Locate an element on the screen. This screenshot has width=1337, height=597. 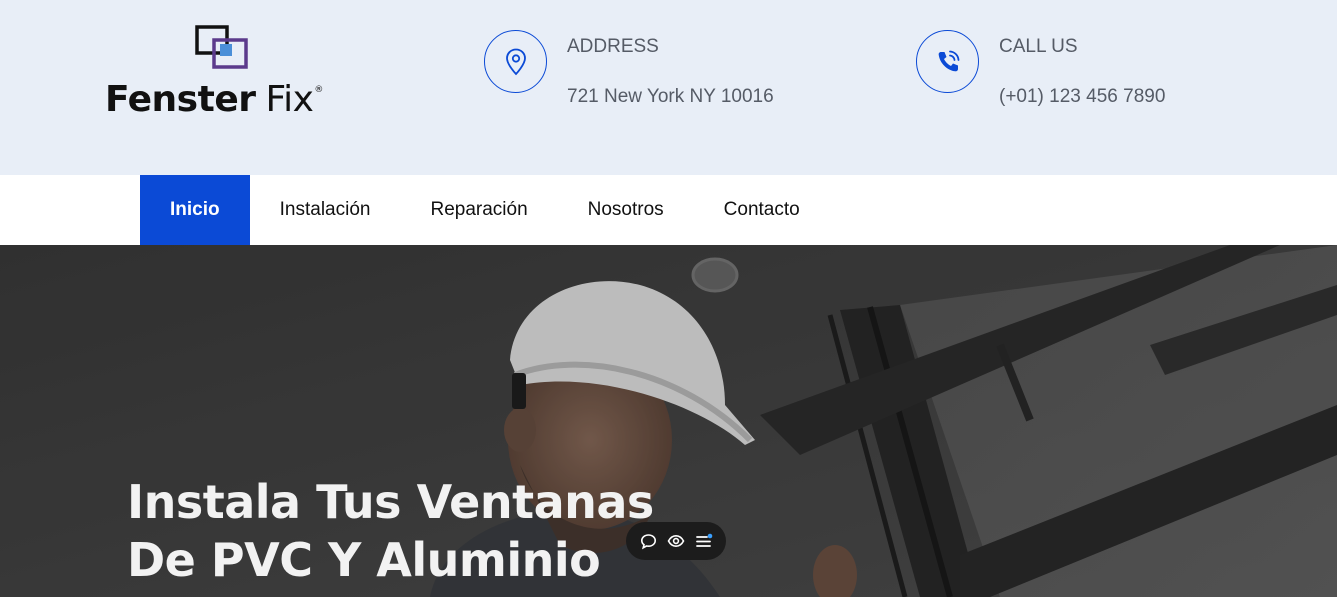
phone-icon is located at coordinates (948, 60).